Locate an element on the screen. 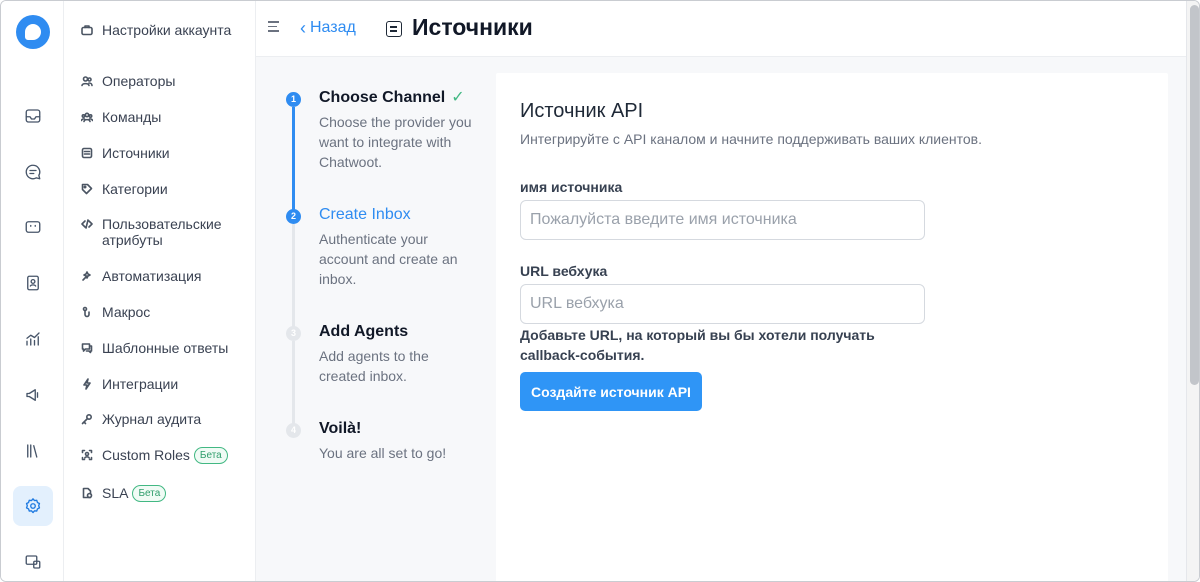  tag-icon is located at coordinates (87, 189).